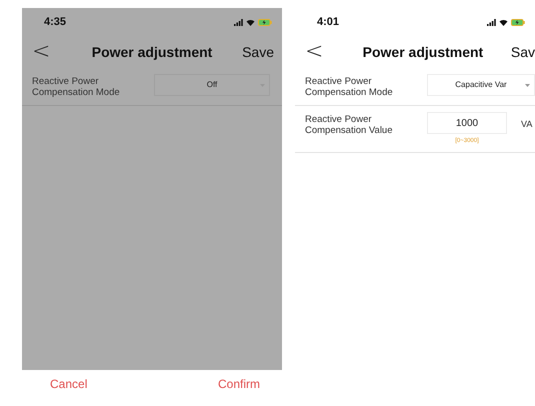 The image size is (535, 406). What do you see at coordinates (258, 52) in the screenshot?
I see `save-button: Save` at bounding box center [258, 52].